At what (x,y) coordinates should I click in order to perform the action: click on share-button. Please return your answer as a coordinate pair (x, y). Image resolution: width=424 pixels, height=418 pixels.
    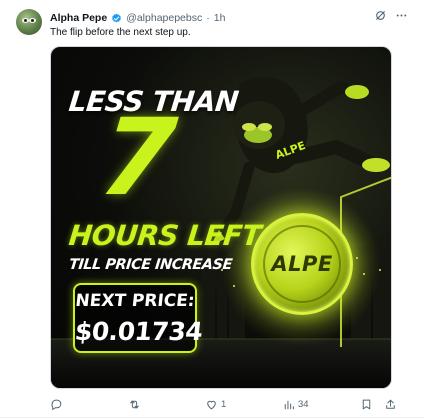
    Looking at the image, I should click on (390, 404).